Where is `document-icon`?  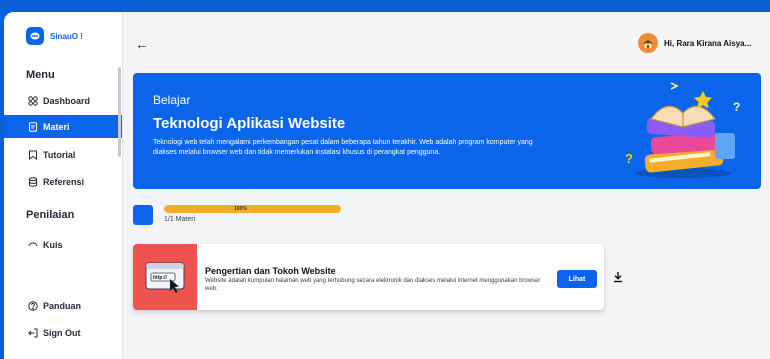 document-icon is located at coordinates (33, 126).